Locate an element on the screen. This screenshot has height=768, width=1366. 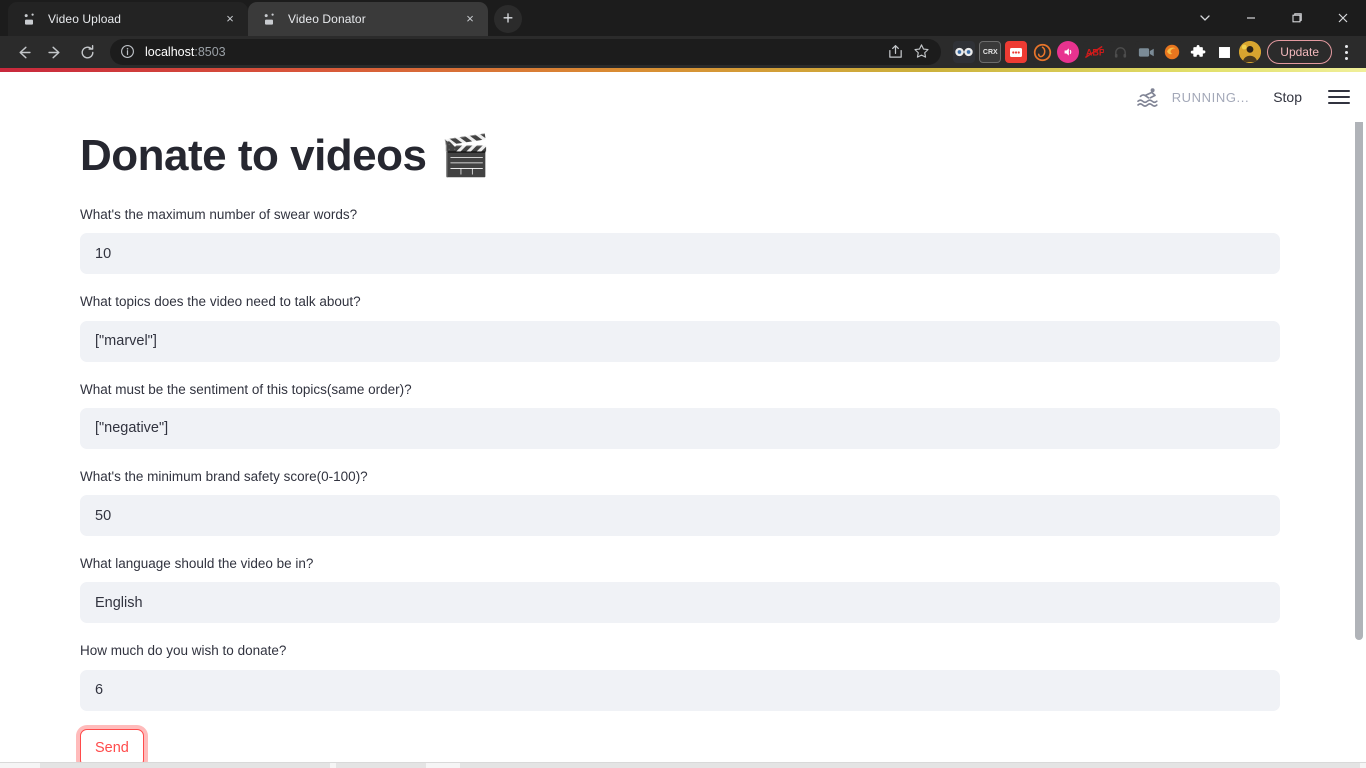
red-video-extension-icon is located at coordinates (1016, 52).